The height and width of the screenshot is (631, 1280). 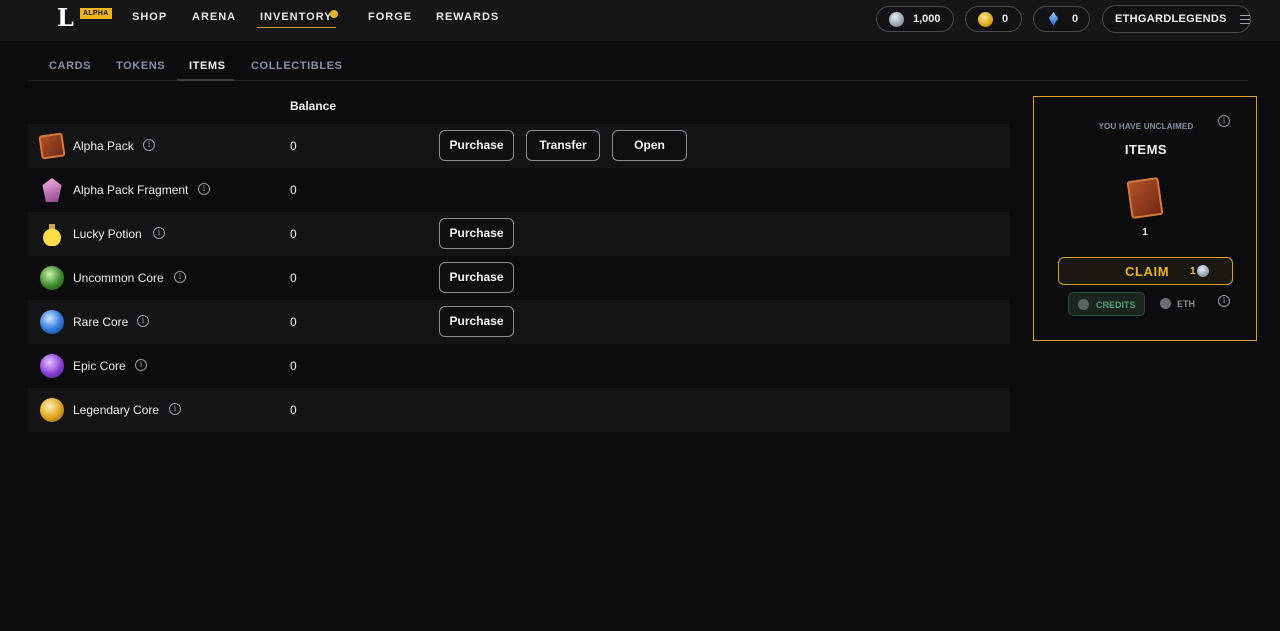 I want to click on item-name: Rare Core, so click(x=101, y=322).